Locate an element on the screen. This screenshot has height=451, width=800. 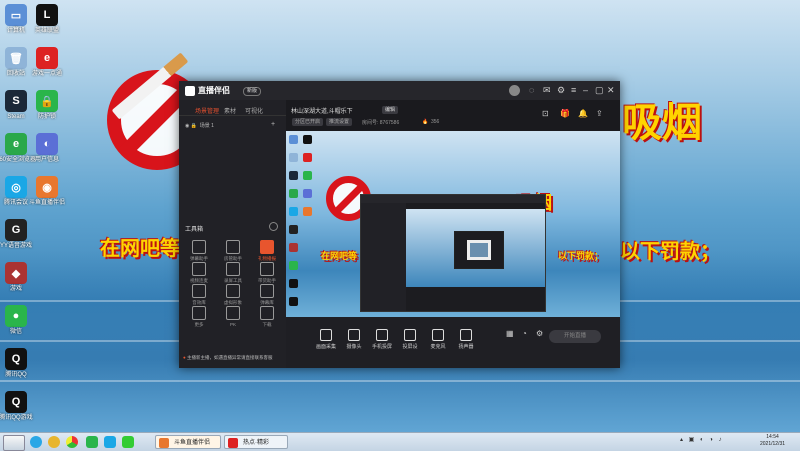
layout-icon: ◔ is located at coordinates (524, 334).